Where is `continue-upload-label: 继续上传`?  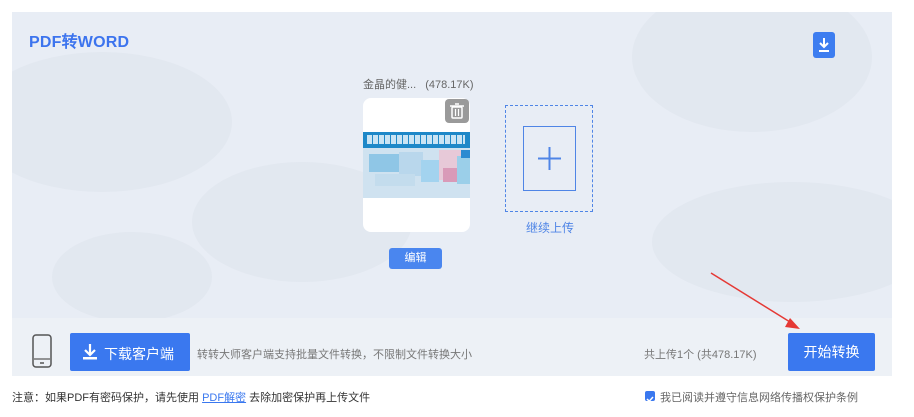
continue-upload-label: 继续上传 is located at coordinates (550, 227).